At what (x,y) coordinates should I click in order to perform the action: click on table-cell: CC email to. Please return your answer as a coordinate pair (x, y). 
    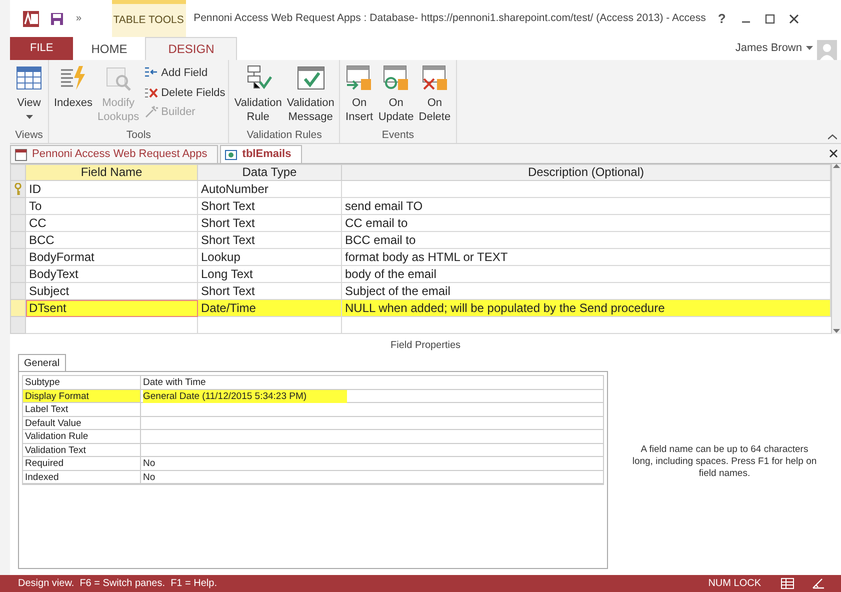
    Looking at the image, I should click on (586, 223).